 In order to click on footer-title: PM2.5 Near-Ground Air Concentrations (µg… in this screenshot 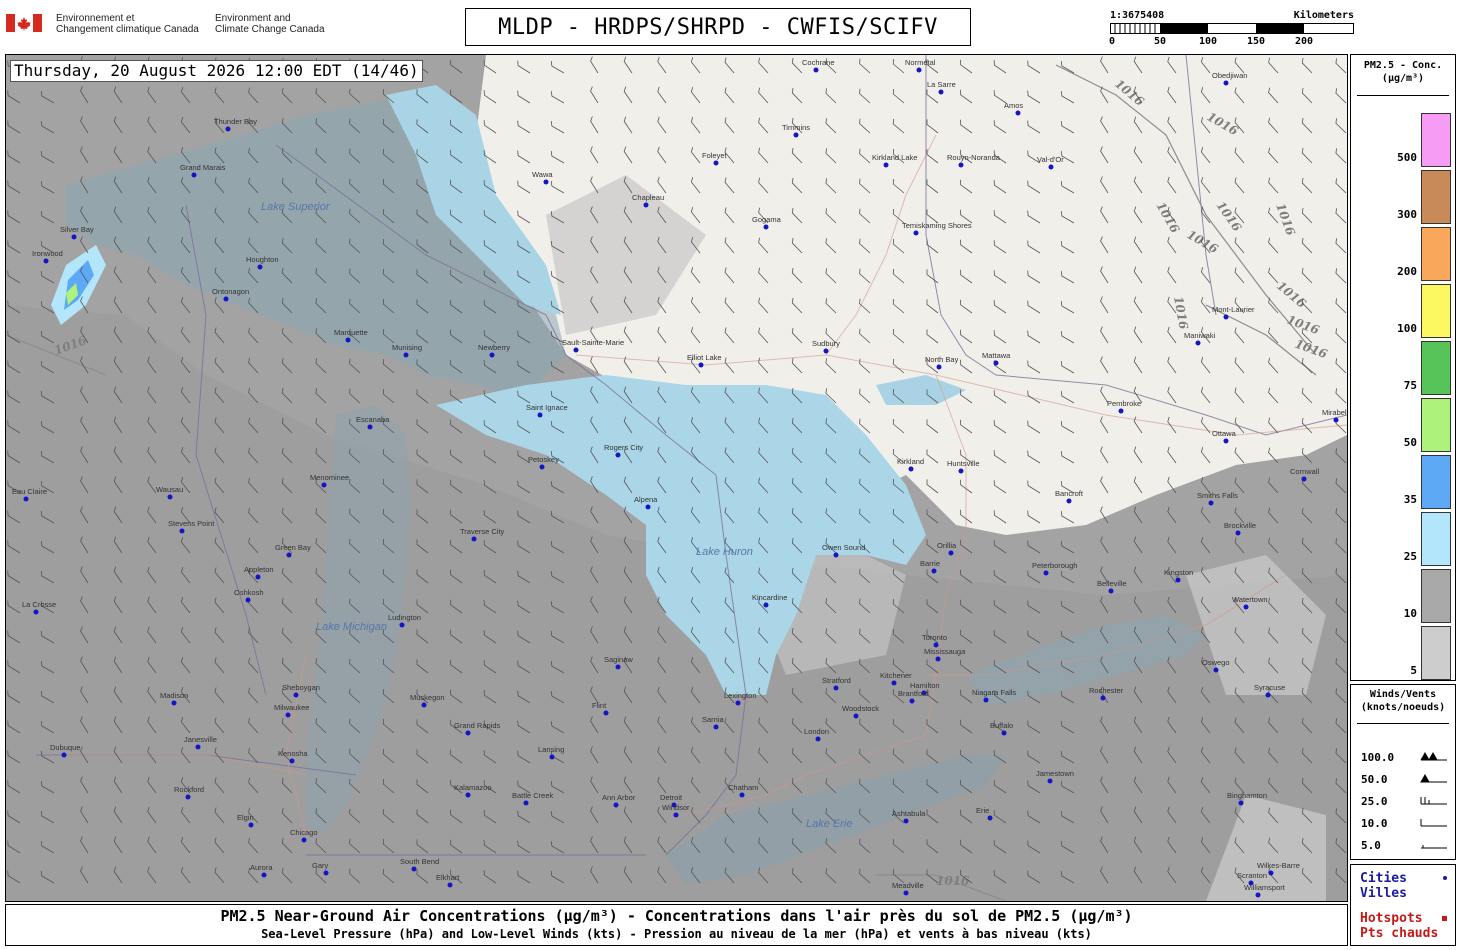, I will do `click(676, 916)`.